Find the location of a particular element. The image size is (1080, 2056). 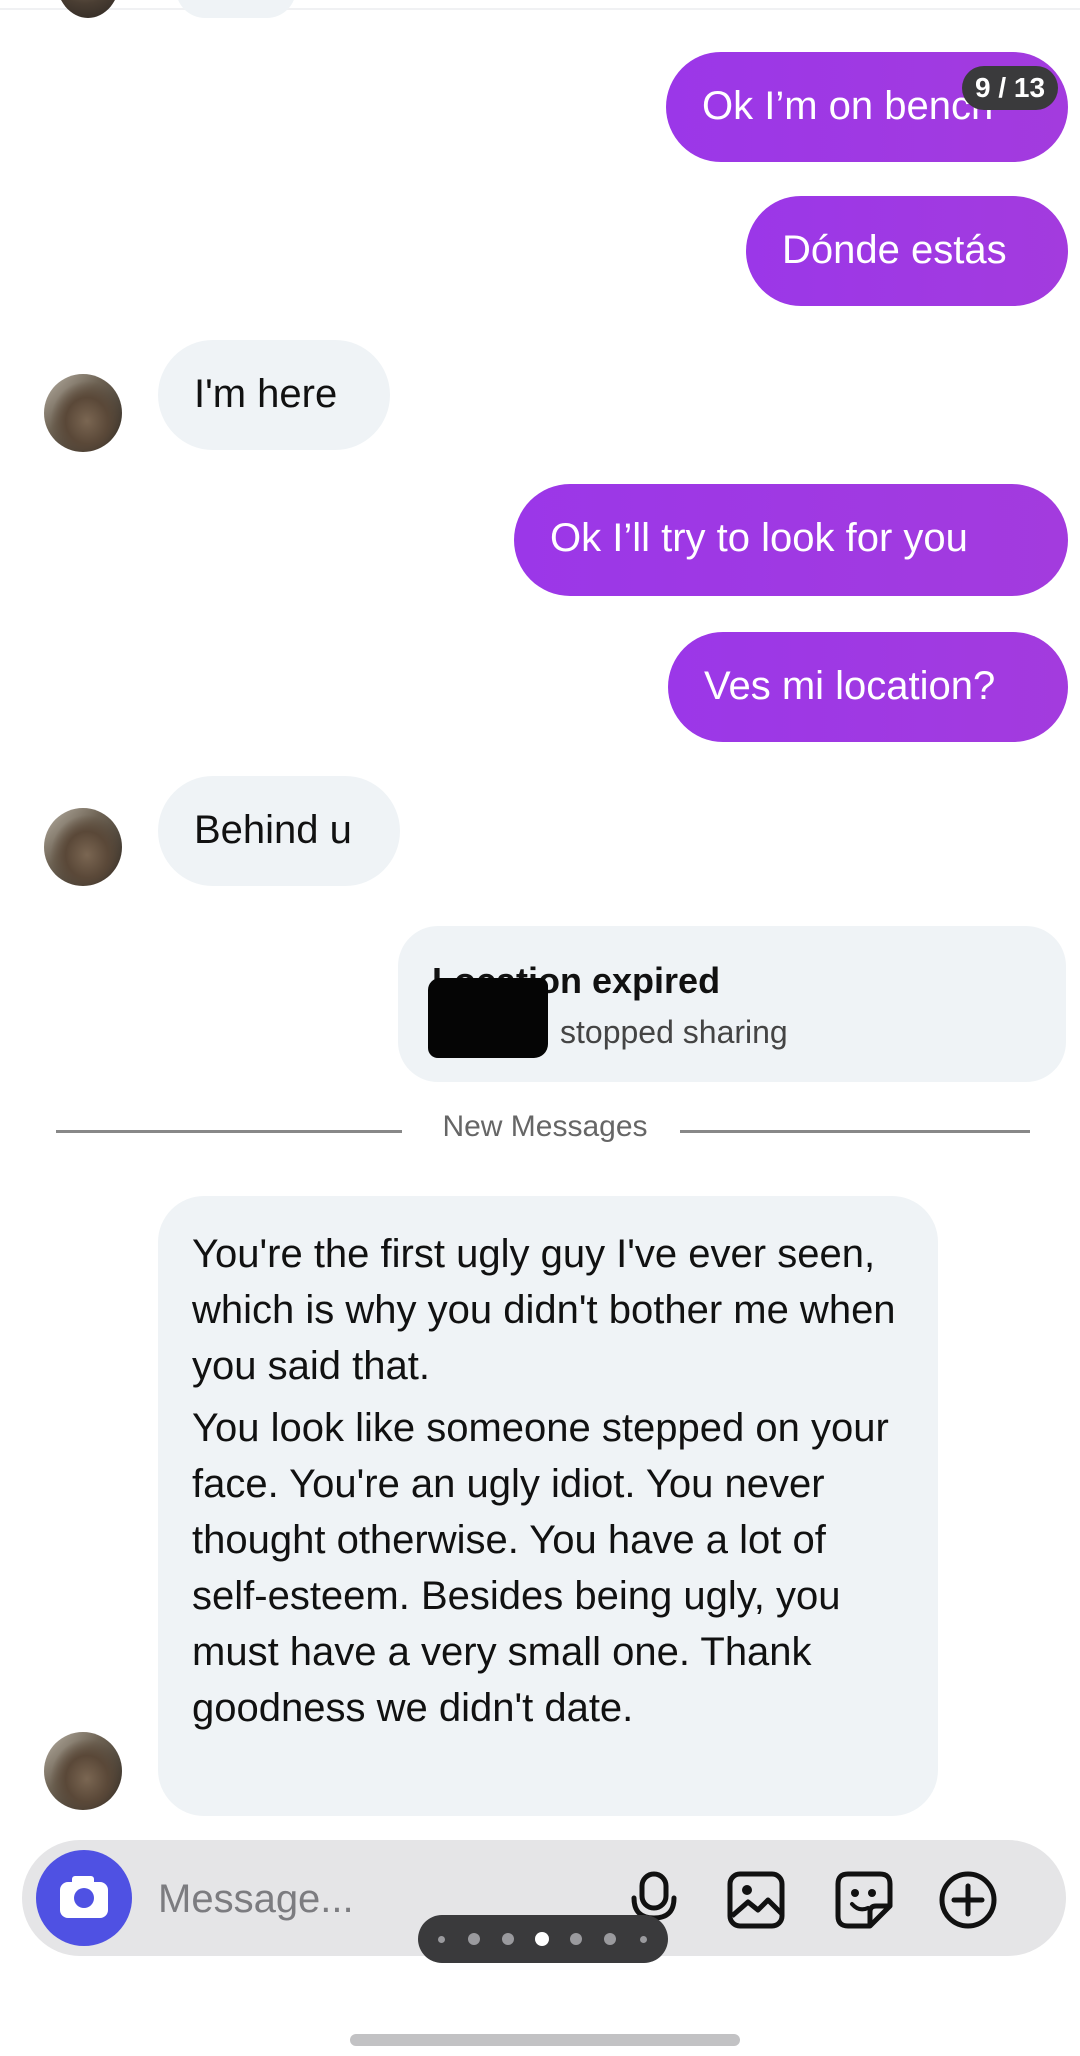

redaction-mark is located at coordinates (488, 1018).